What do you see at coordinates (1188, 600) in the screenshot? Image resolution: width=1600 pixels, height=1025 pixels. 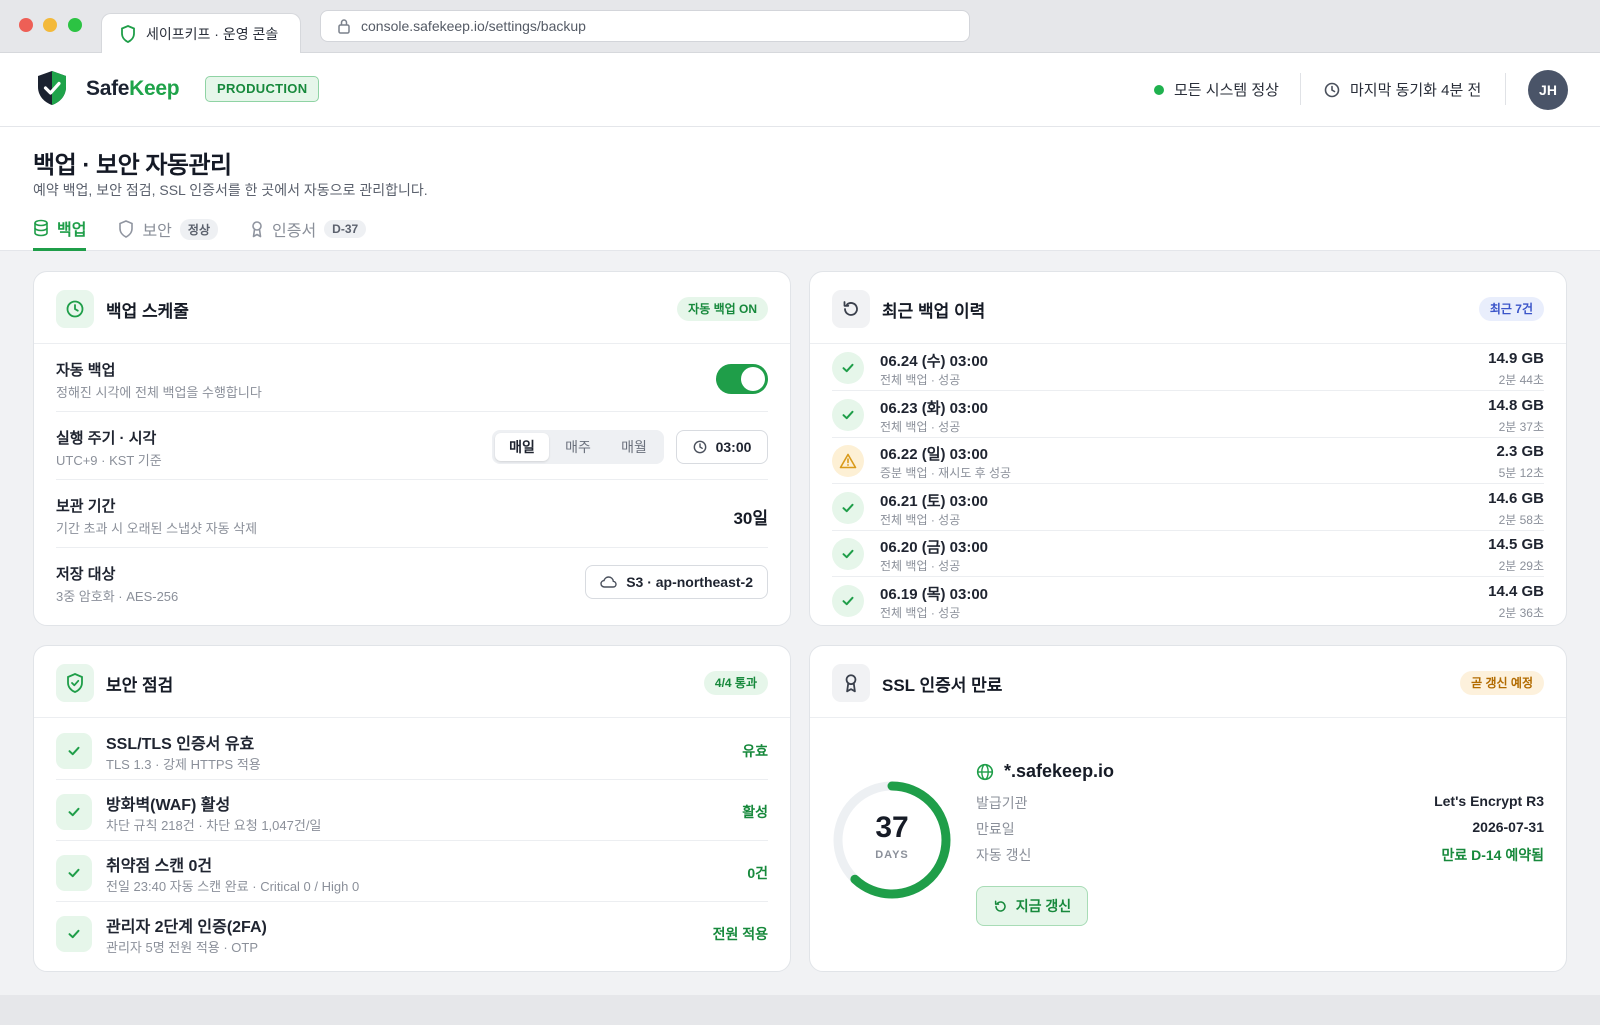 I see `history-row: 06.19 (목) 03:00 전체 백업 · 성공 14.4 GB 2분 36초` at bounding box center [1188, 600].